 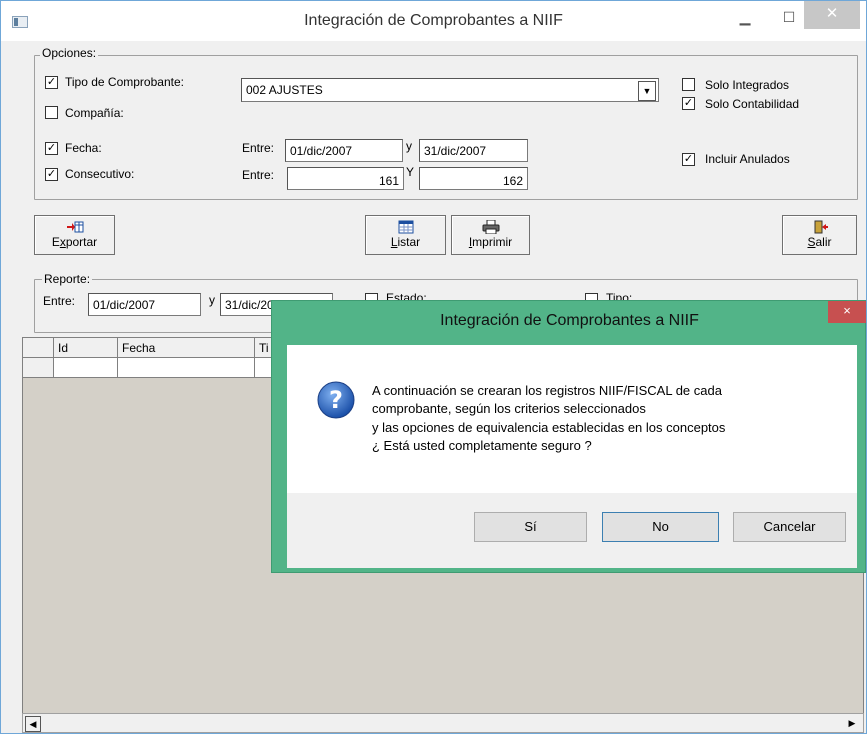 What do you see at coordinates (94, 113) in the screenshot?
I see `compania-label: Compañía:` at bounding box center [94, 113].